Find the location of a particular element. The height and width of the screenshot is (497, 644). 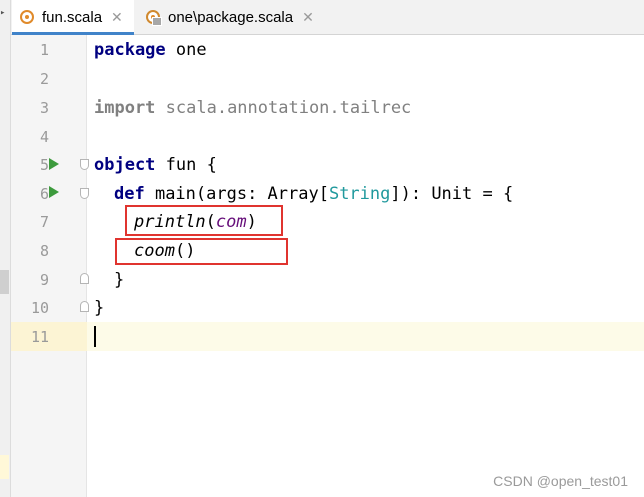

line-number: 2 is located at coordinates (44, 79).